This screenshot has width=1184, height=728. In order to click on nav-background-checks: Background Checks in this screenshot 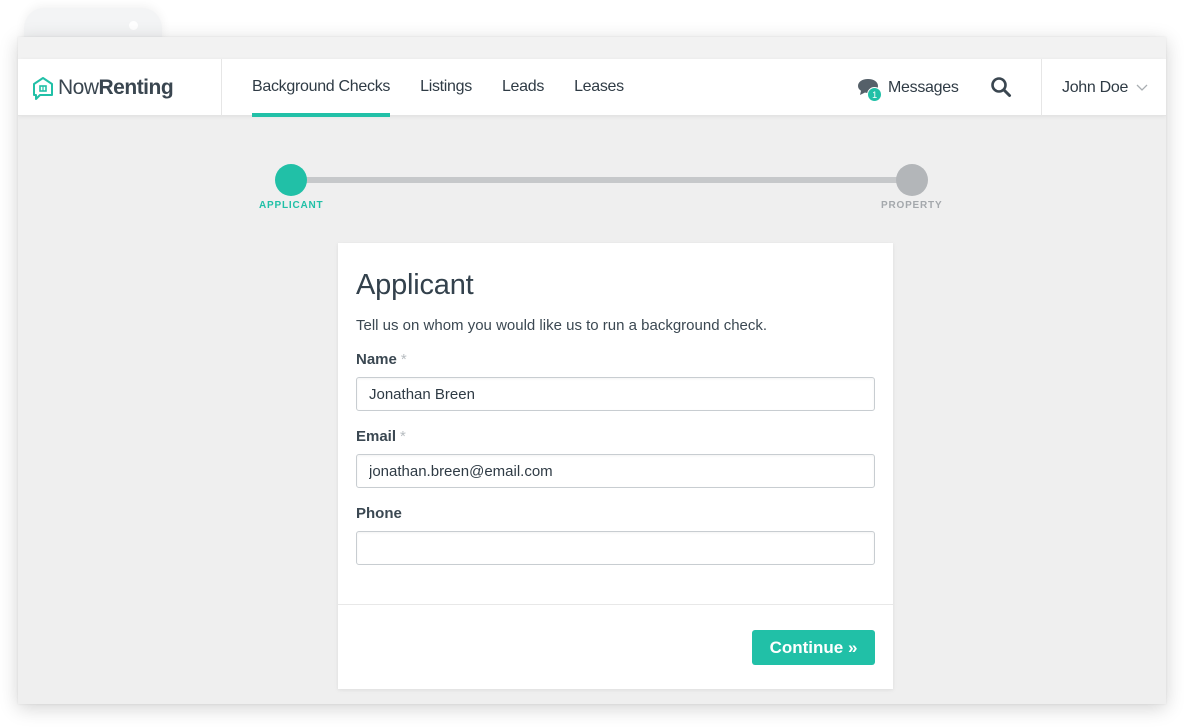, I will do `click(321, 88)`.